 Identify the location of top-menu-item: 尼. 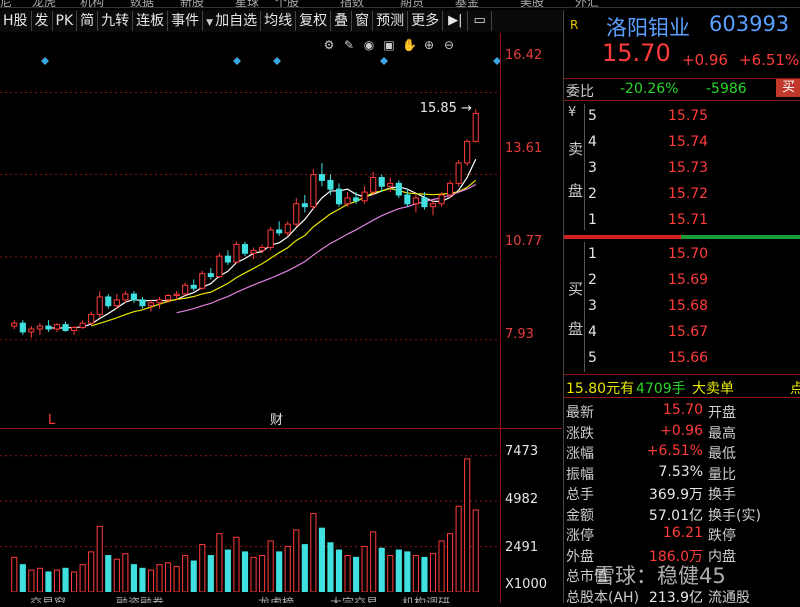
(6, 3).